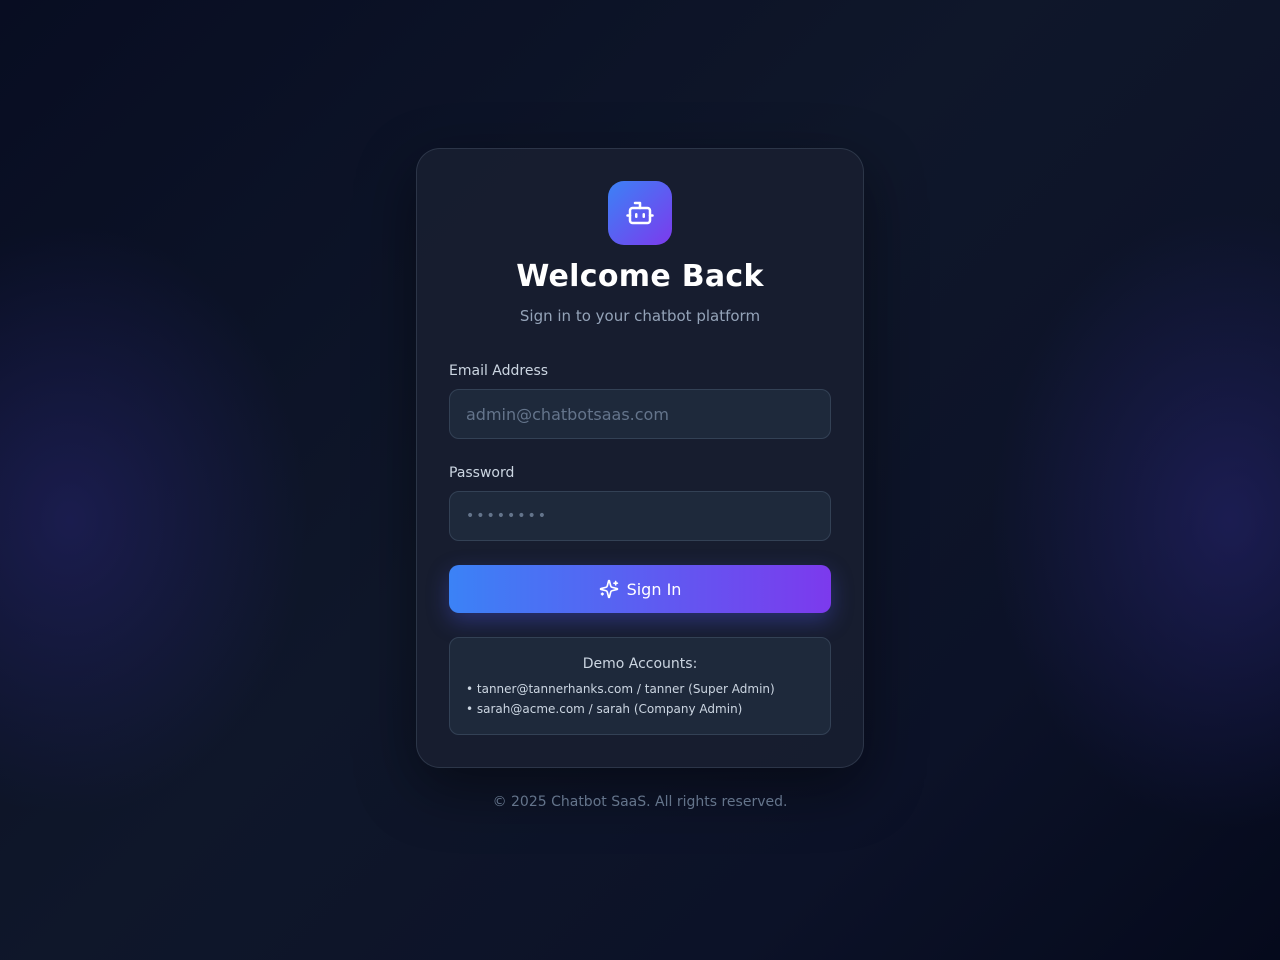 Image resolution: width=1280 pixels, height=960 pixels. What do you see at coordinates (640, 276) in the screenshot?
I see `page-title: Welcome Back` at bounding box center [640, 276].